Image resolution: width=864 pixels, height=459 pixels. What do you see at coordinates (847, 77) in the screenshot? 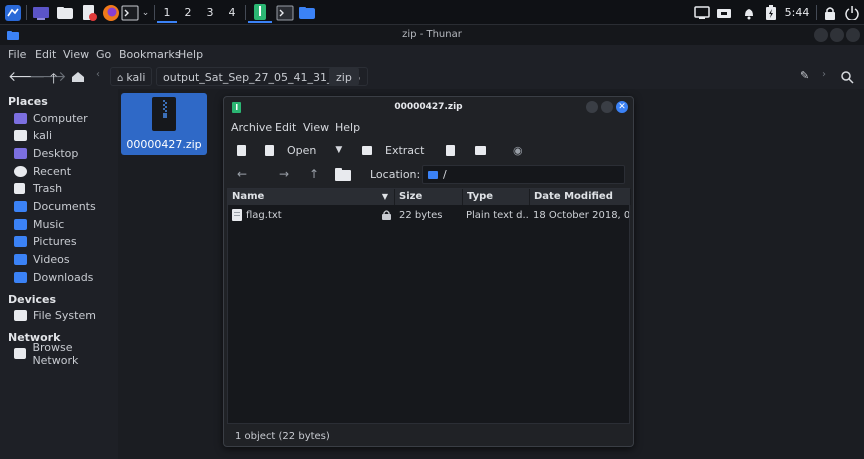
I see `search-icon` at bounding box center [847, 77].